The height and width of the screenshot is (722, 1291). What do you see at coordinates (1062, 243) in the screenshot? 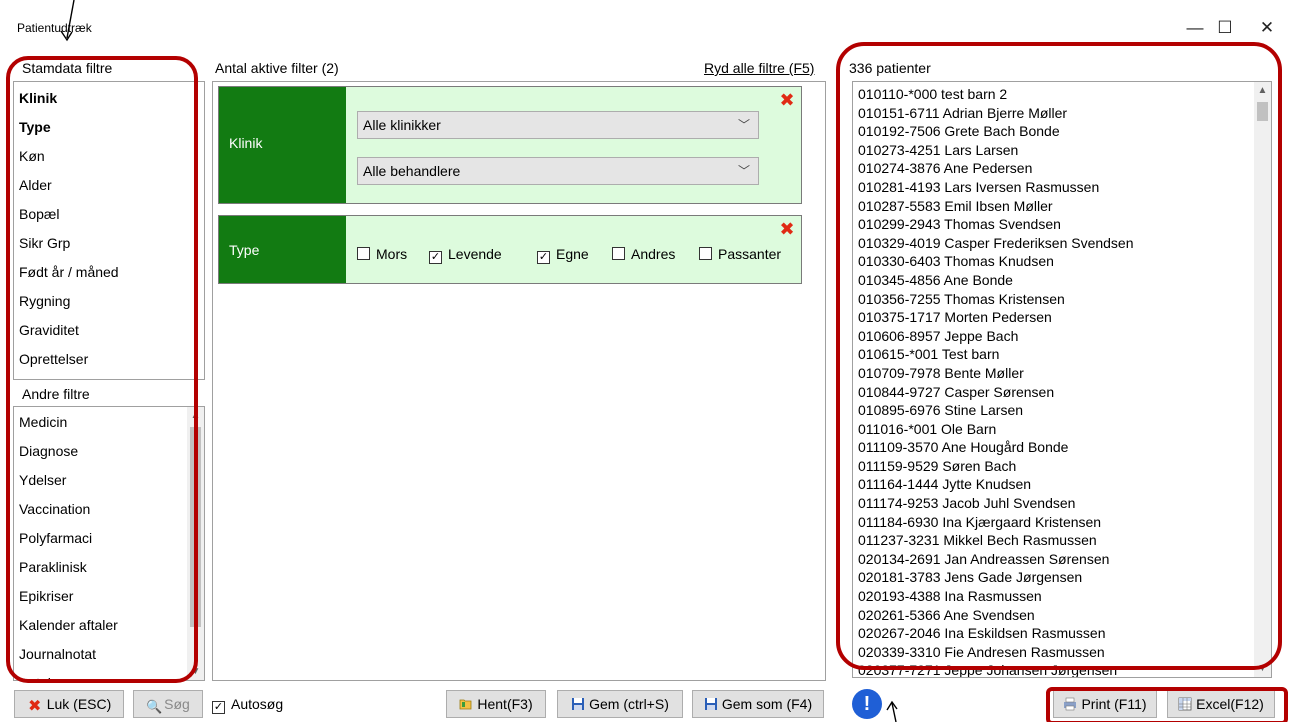
I see `patient-list-item: 010329-4019 Casper Frederiksen Svendsen` at bounding box center [1062, 243].